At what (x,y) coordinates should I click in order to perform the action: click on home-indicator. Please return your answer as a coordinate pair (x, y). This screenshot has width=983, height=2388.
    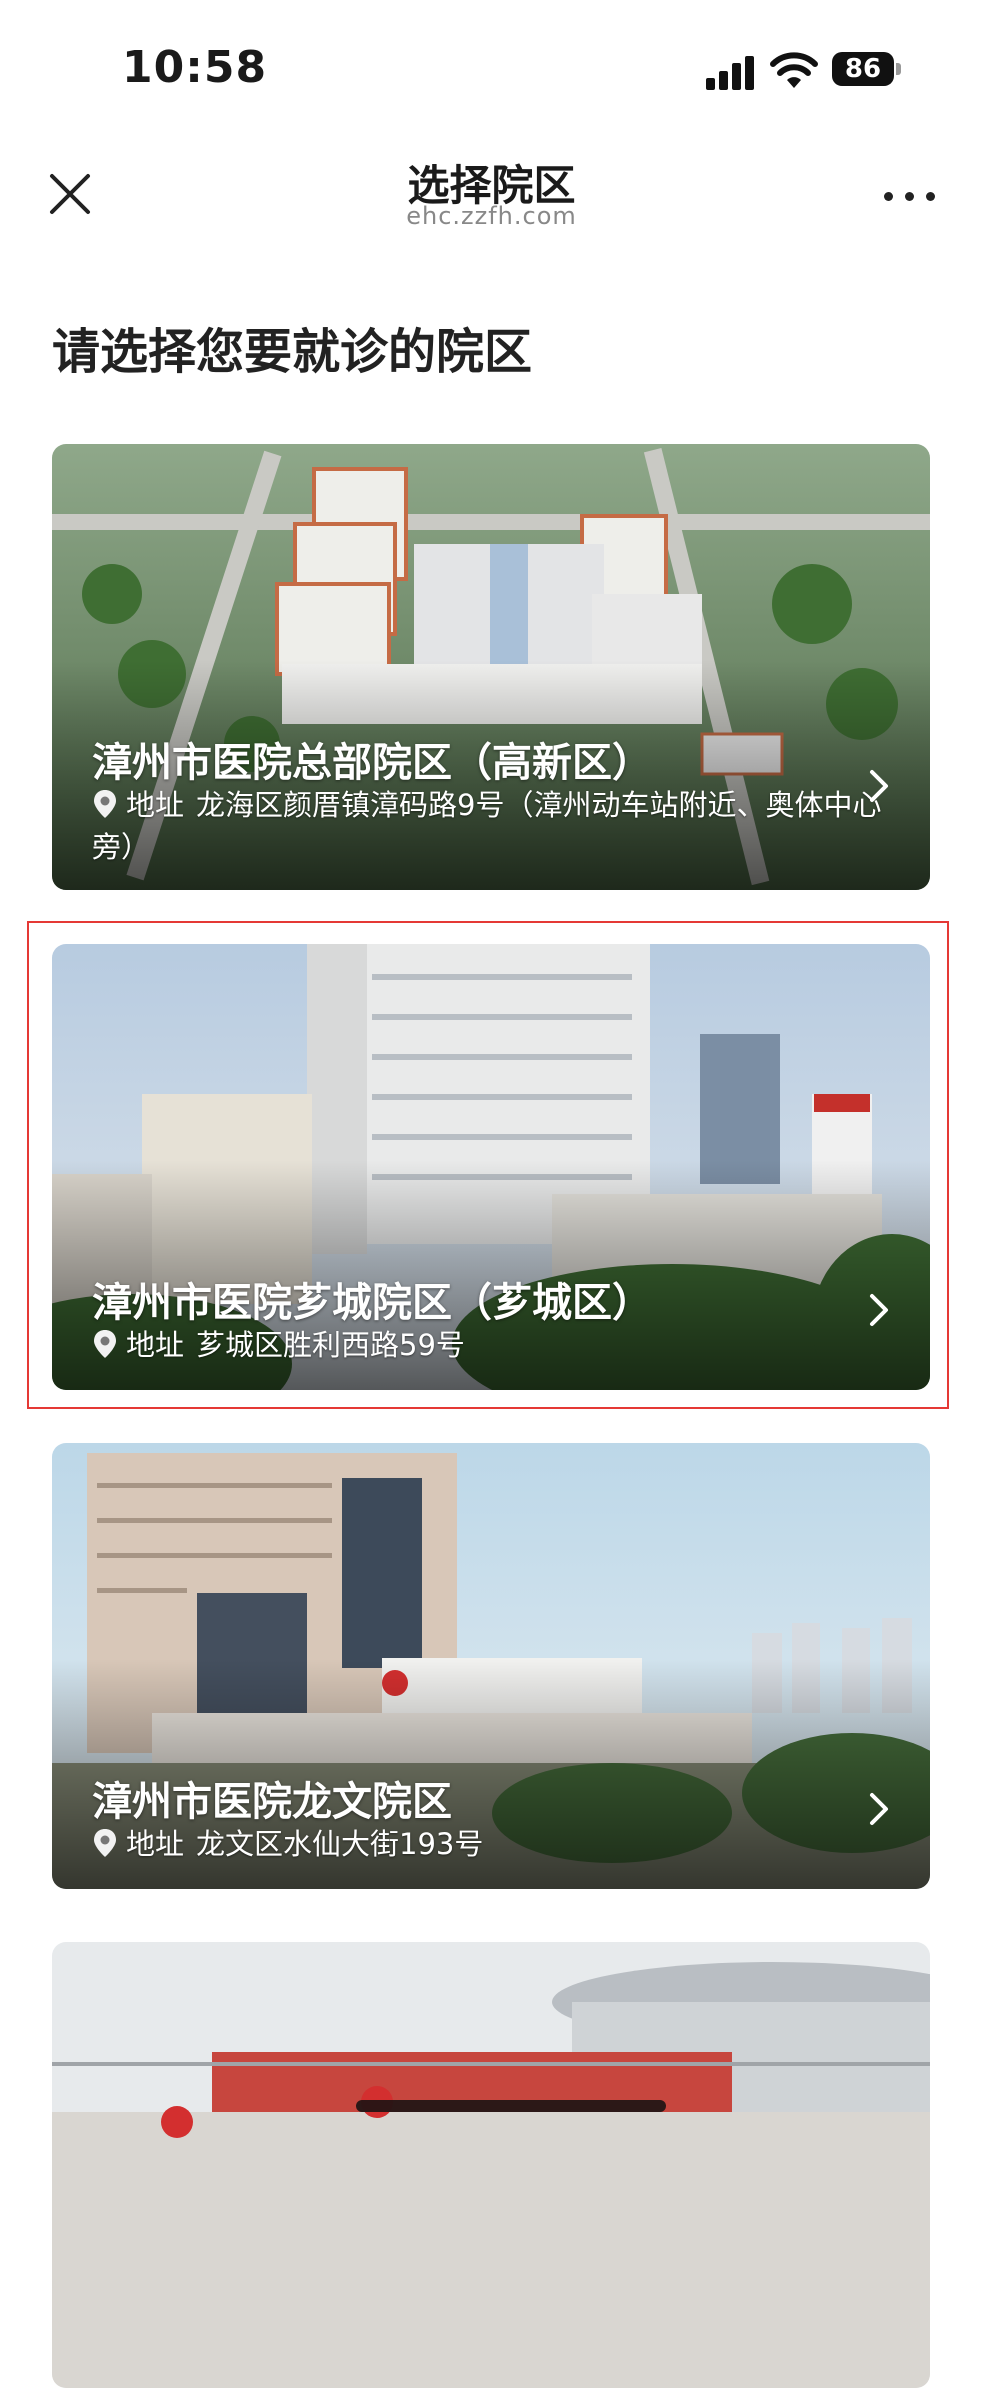
    Looking at the image, I should click on (511, 2106).